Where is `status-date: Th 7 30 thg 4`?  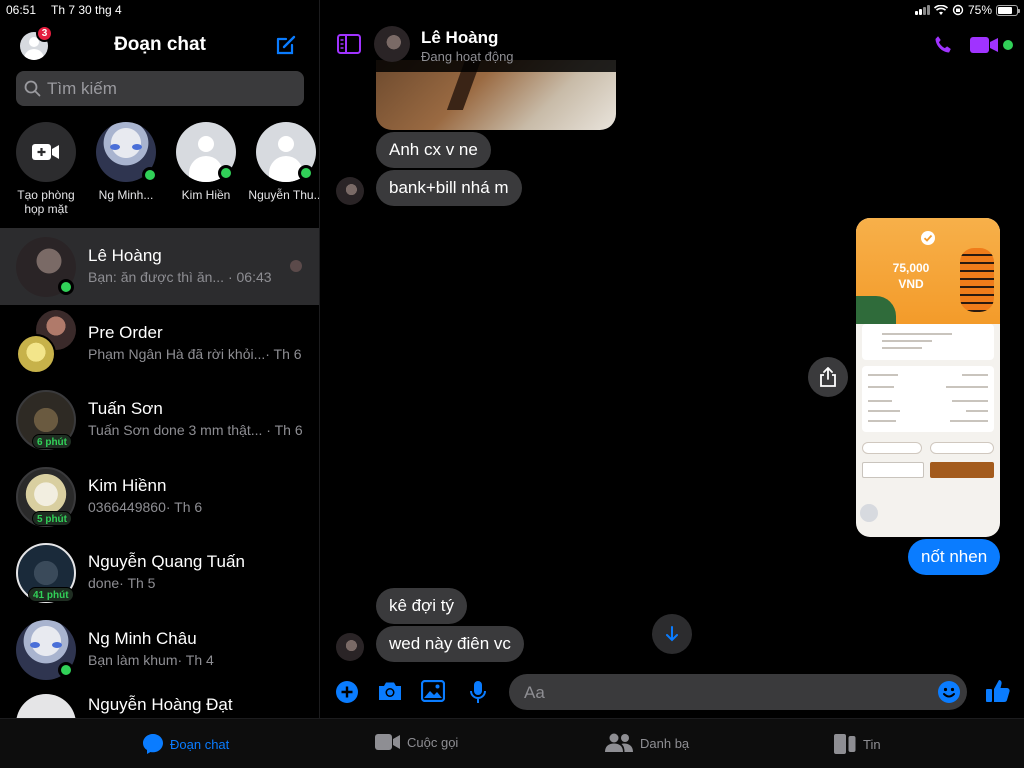
status-date: Th 7 30 thg 4 is located at coordinates (86, 10).